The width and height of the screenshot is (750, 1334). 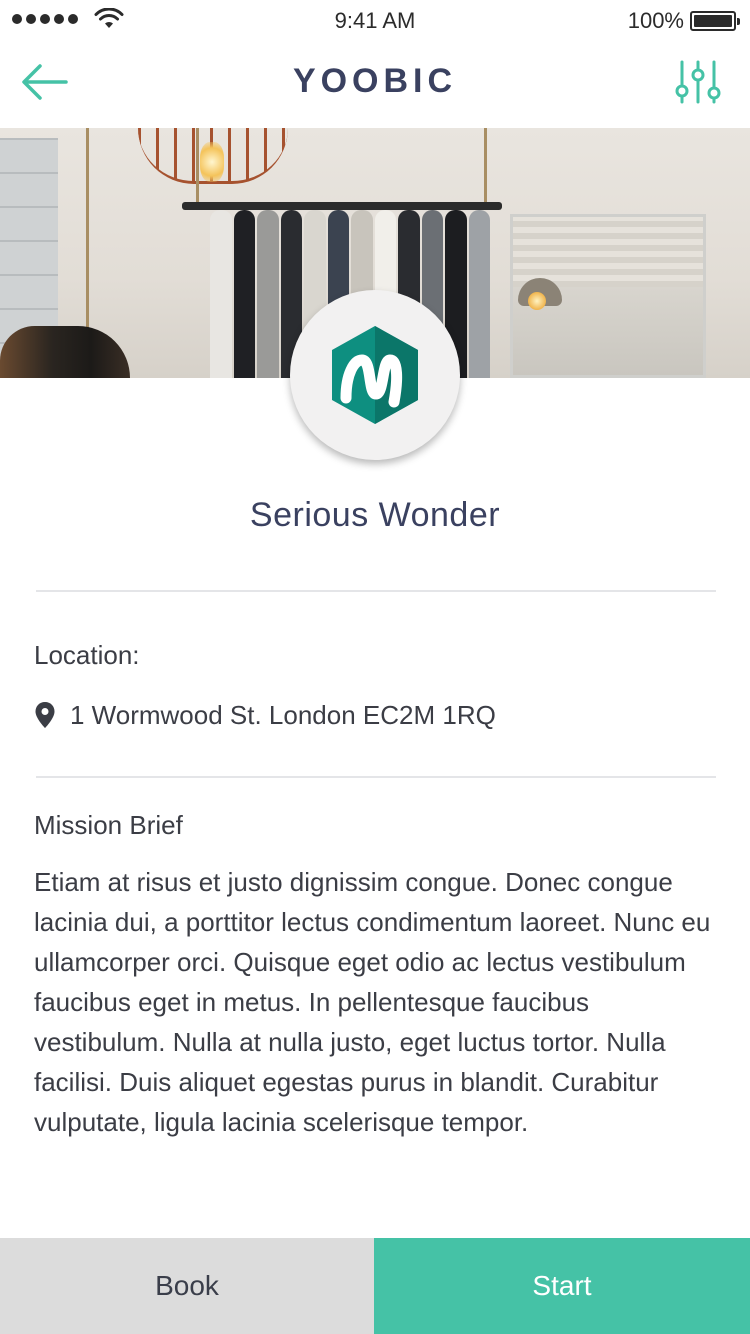 What do you see at coordinates (375, 81) in the screenshot?
I see `app-title: YOOBIC` at bounding box center [375, 81].